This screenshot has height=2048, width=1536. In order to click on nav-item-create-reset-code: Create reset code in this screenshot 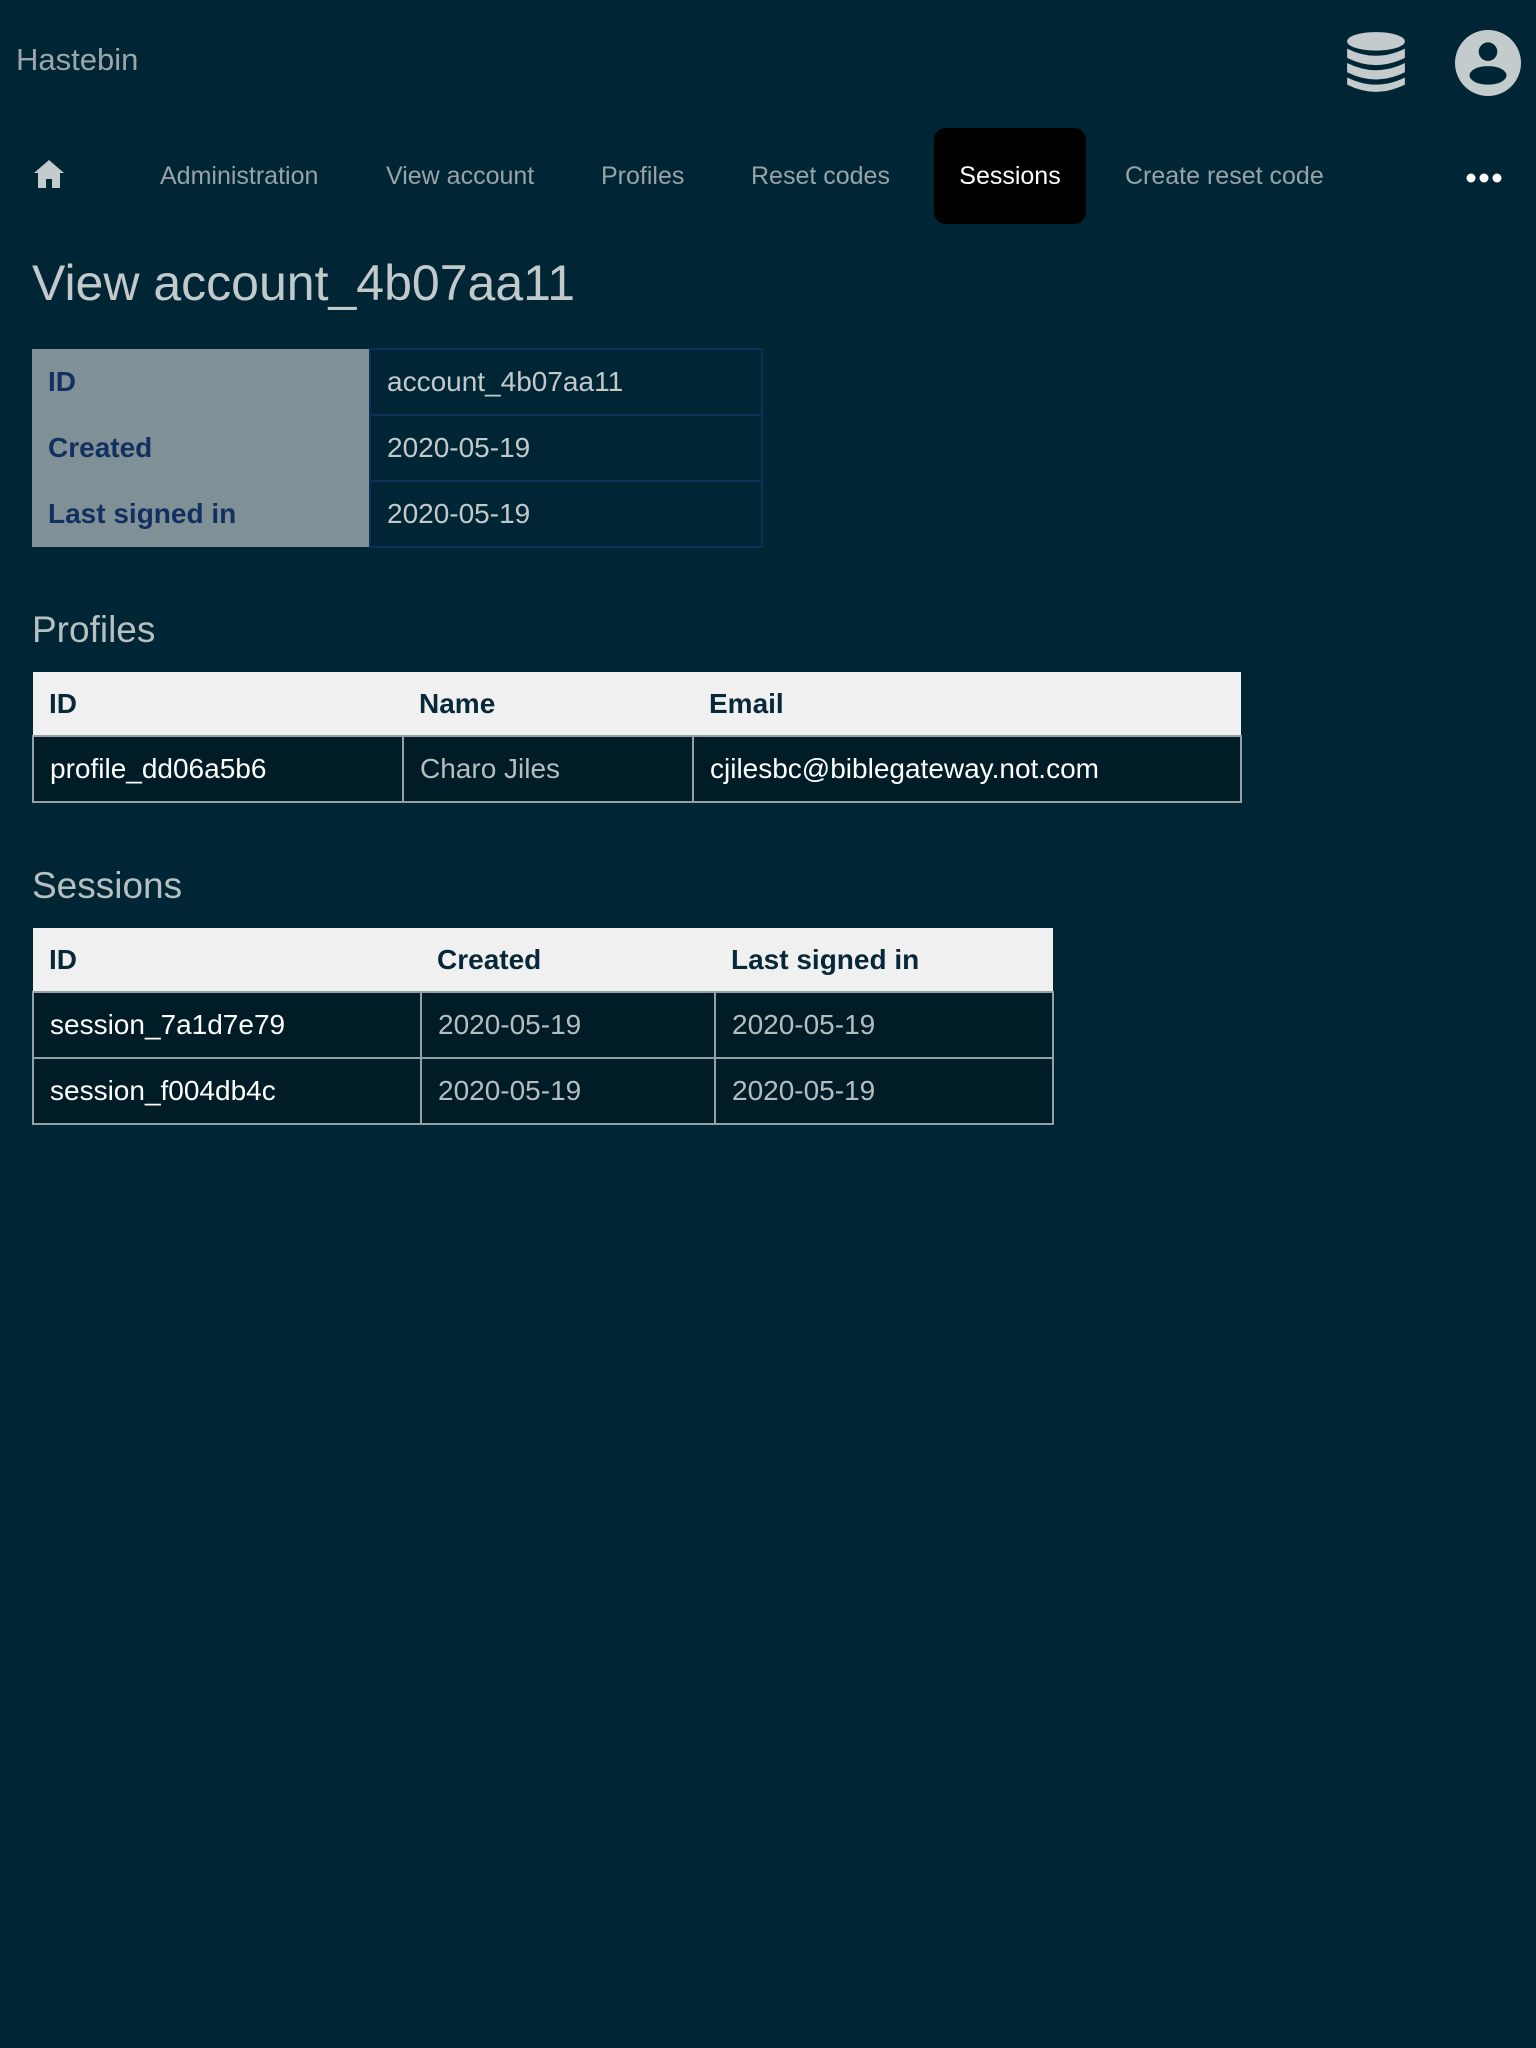, I will do `click(1224, 176)`.